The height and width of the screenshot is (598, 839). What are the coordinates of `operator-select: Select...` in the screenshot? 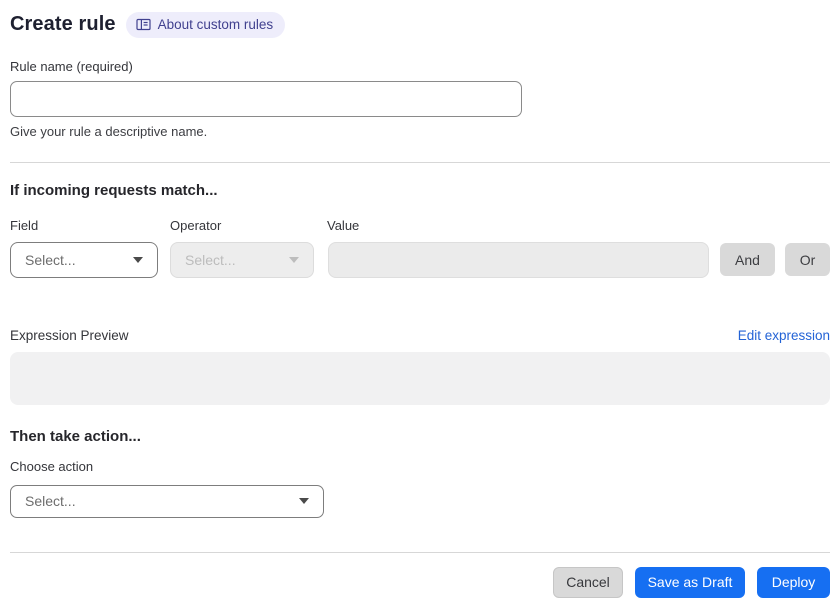 It's located at (242, 259).